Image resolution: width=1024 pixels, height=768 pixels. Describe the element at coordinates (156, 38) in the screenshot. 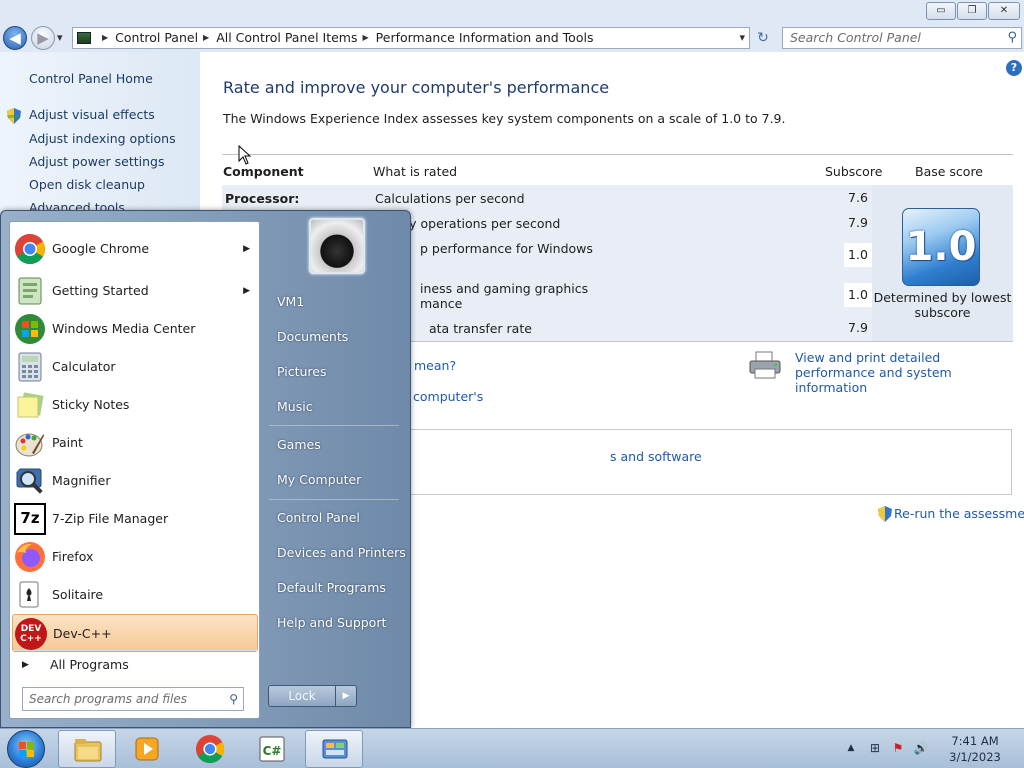

I see `breadcrumb-control-panel: Control Panel` at that location.